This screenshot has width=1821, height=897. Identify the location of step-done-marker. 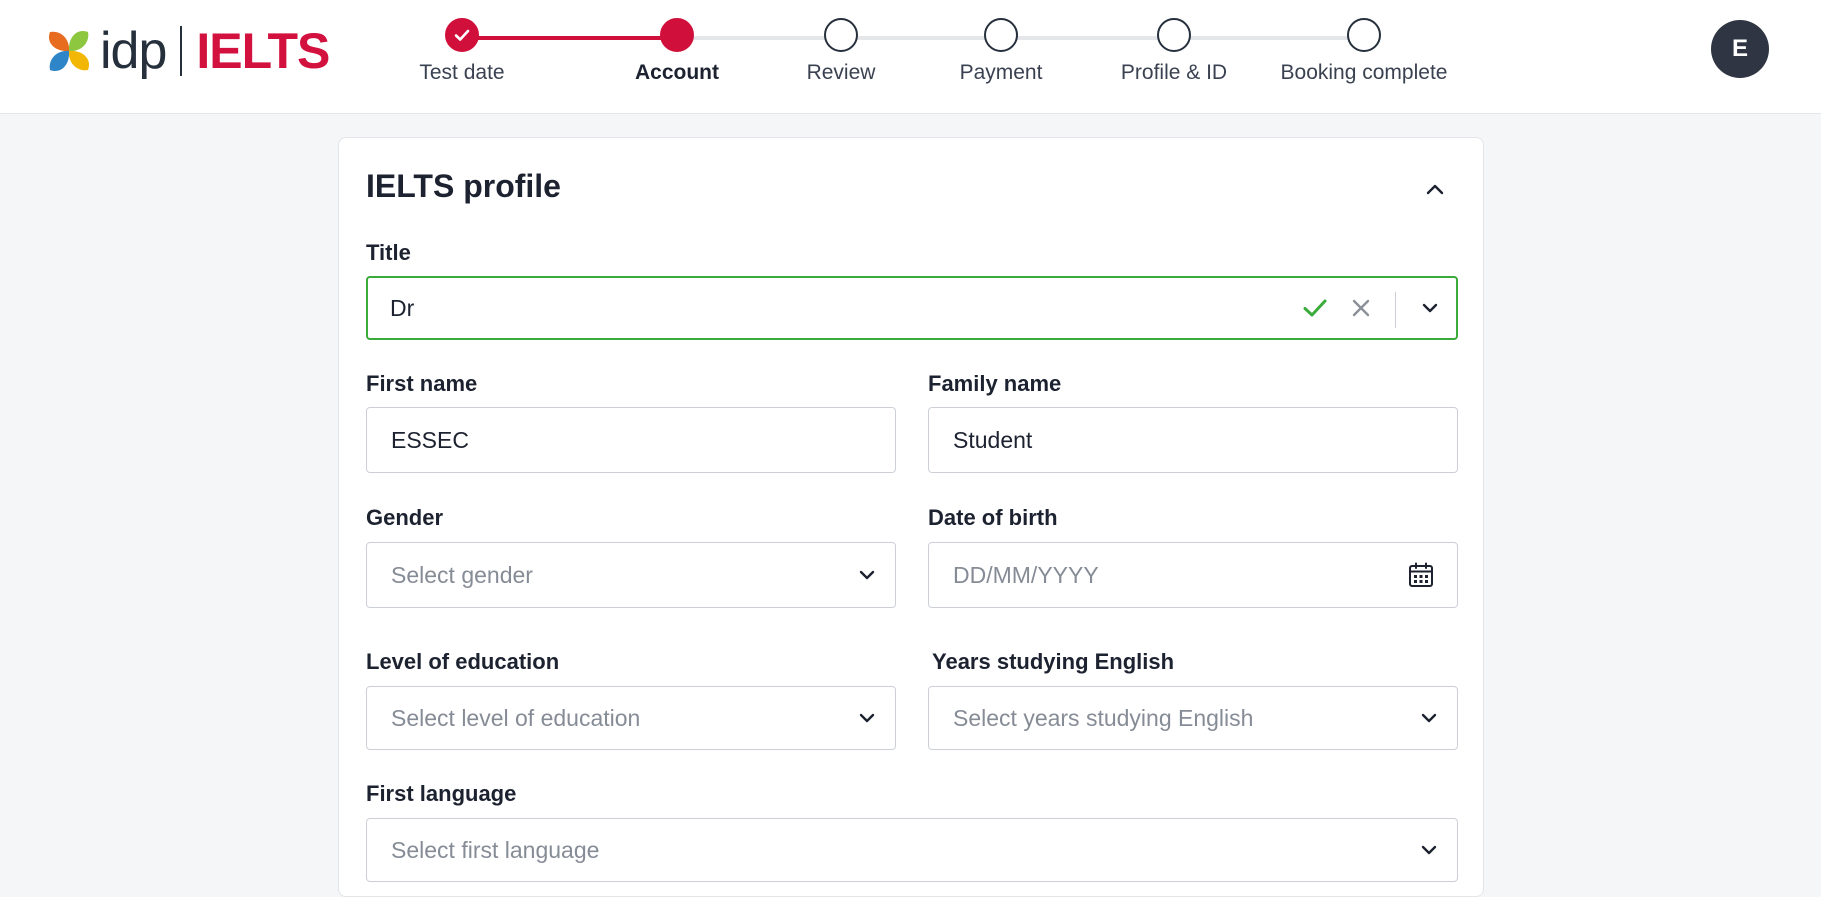
(462, 35).